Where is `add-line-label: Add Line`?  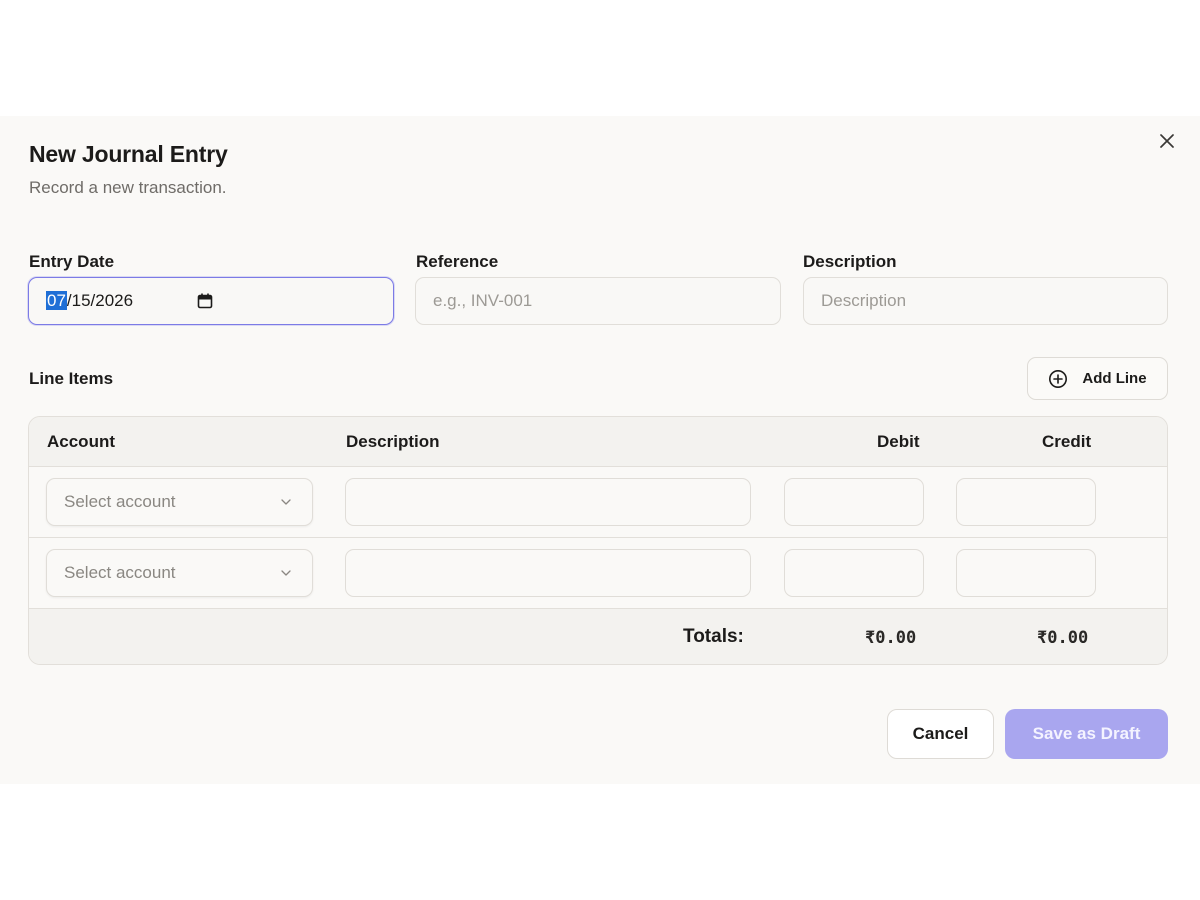 add-line-label: Add Line is located at coordinates (1114, 378).